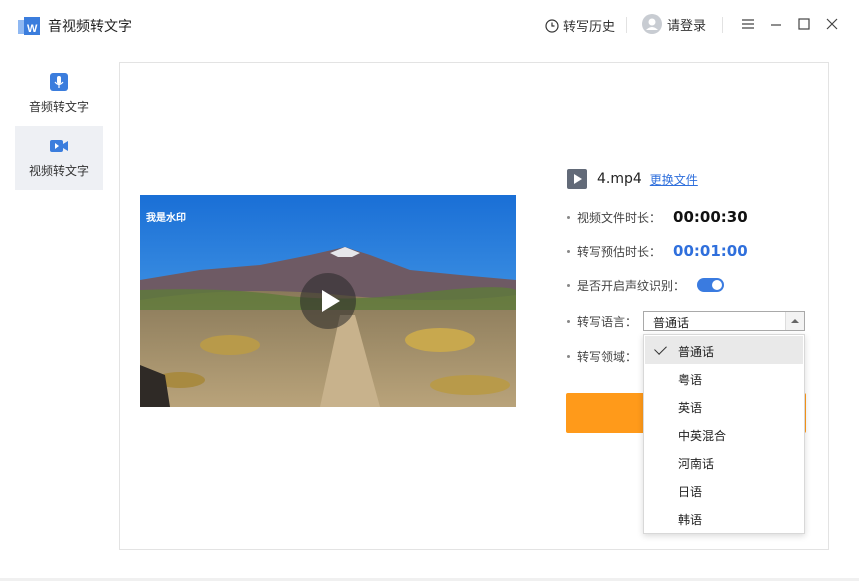  What do you see at coordinates (748, 24) in the screenshot?
I see `menu-icon` at bounding box center [748, 24].